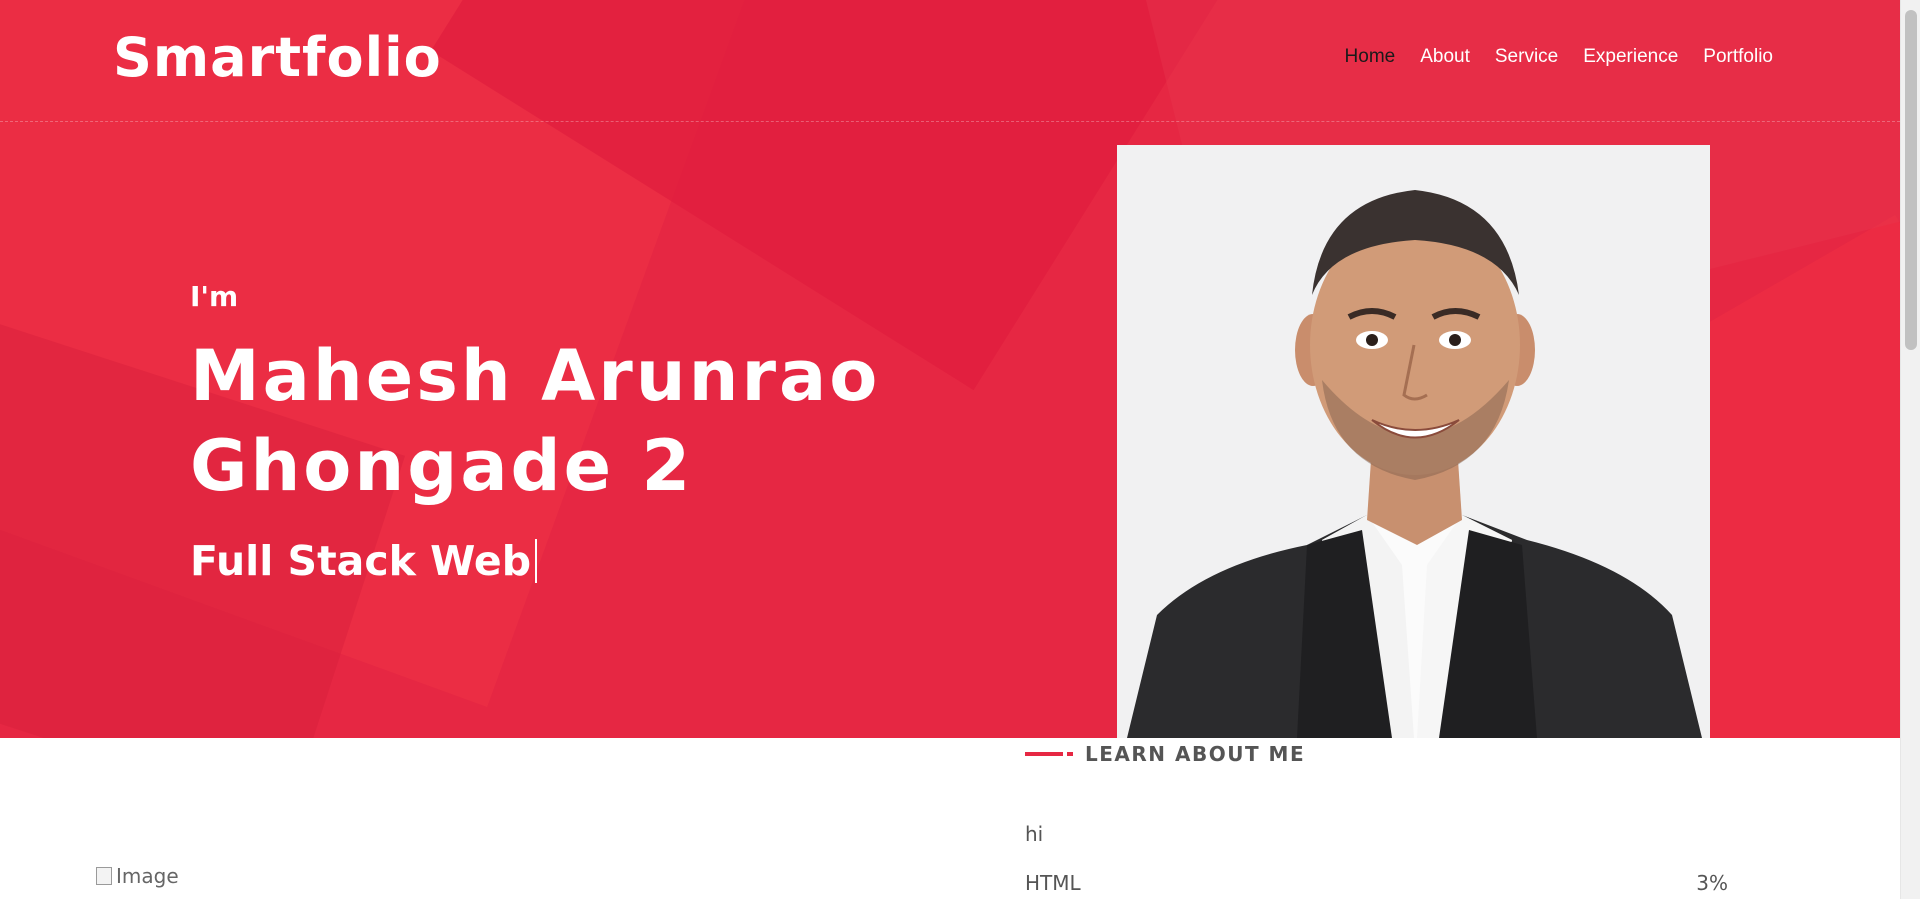  I want to click on vertical-scrollbar, so click(1910, 449).